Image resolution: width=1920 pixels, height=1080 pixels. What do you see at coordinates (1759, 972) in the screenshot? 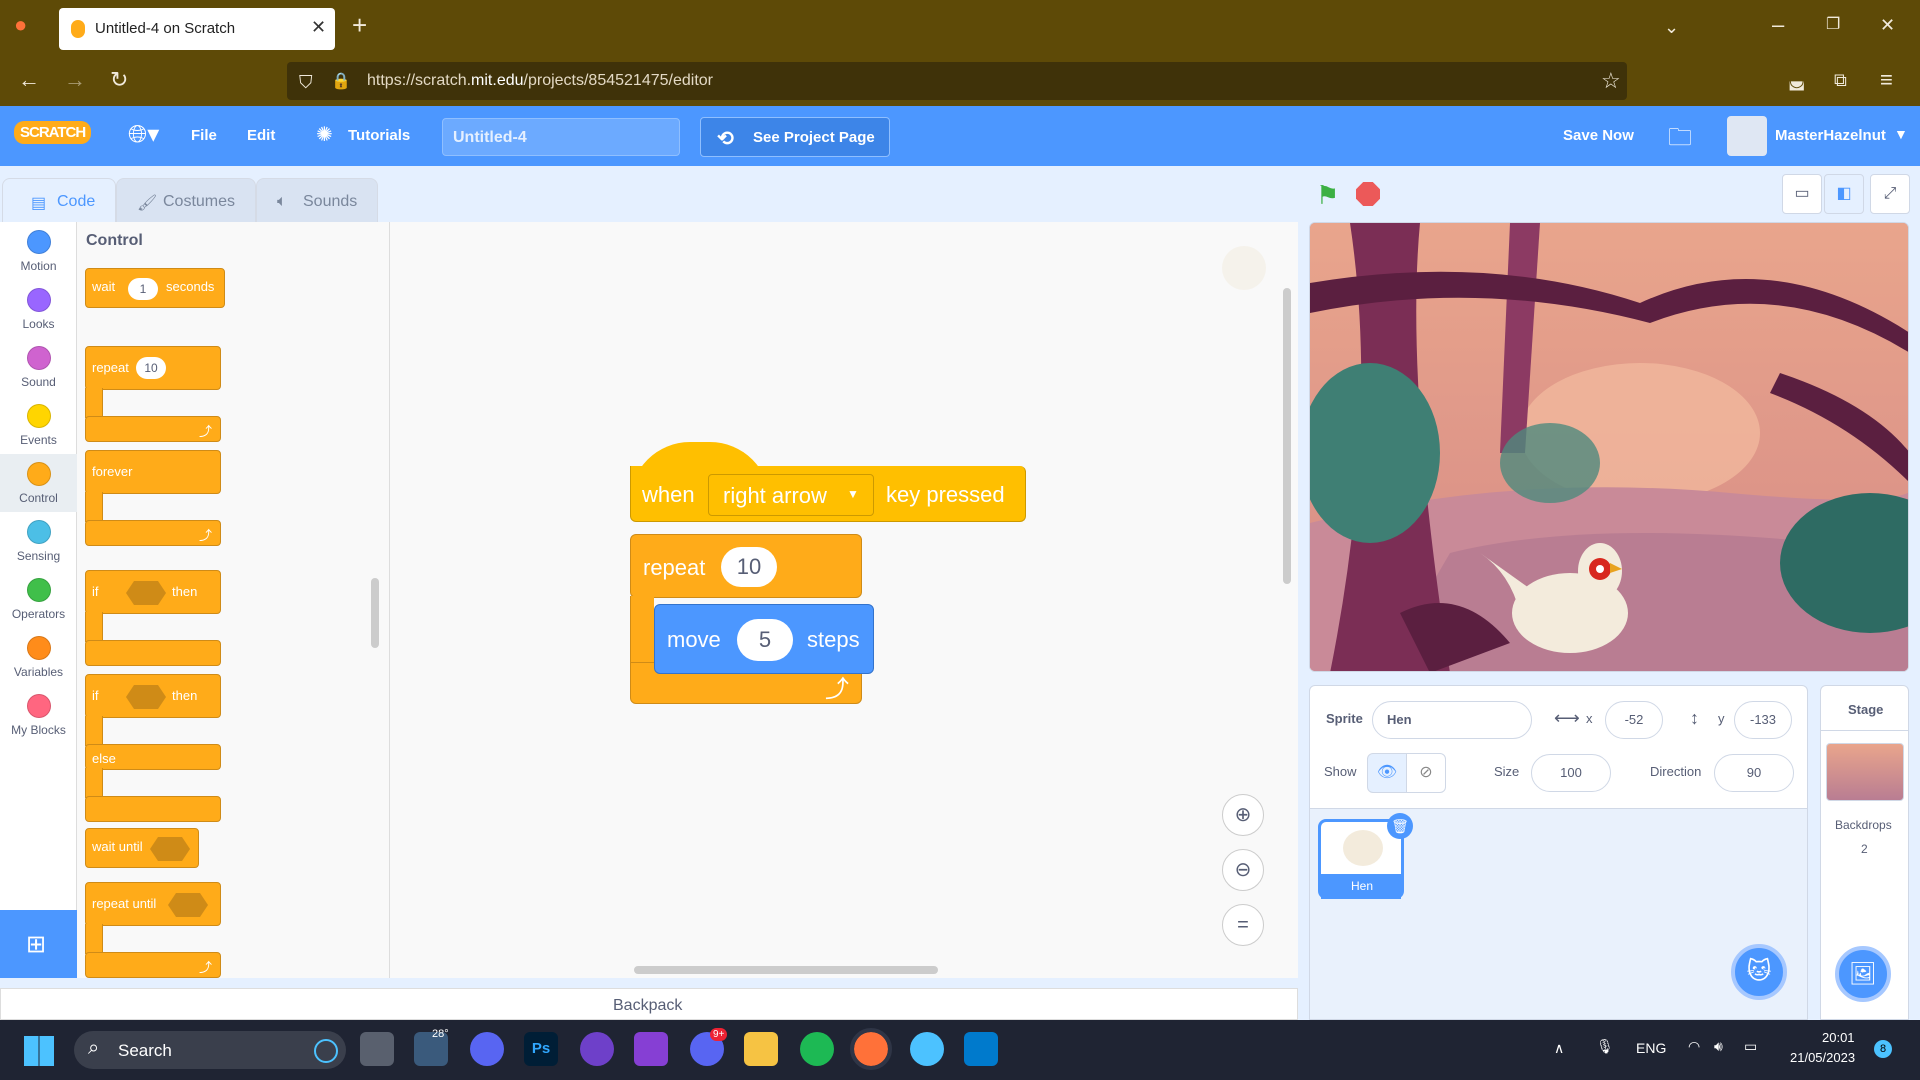
I see `add-sprite-button: 🐱︎` at bounding box center [1759, 972].